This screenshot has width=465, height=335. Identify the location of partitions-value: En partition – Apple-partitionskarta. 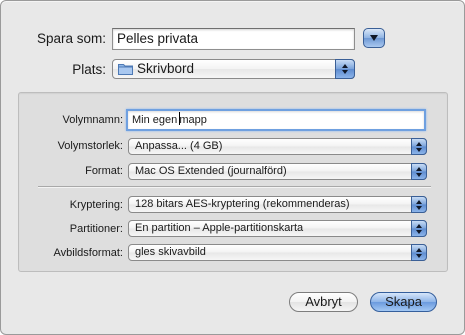
(219, 228).